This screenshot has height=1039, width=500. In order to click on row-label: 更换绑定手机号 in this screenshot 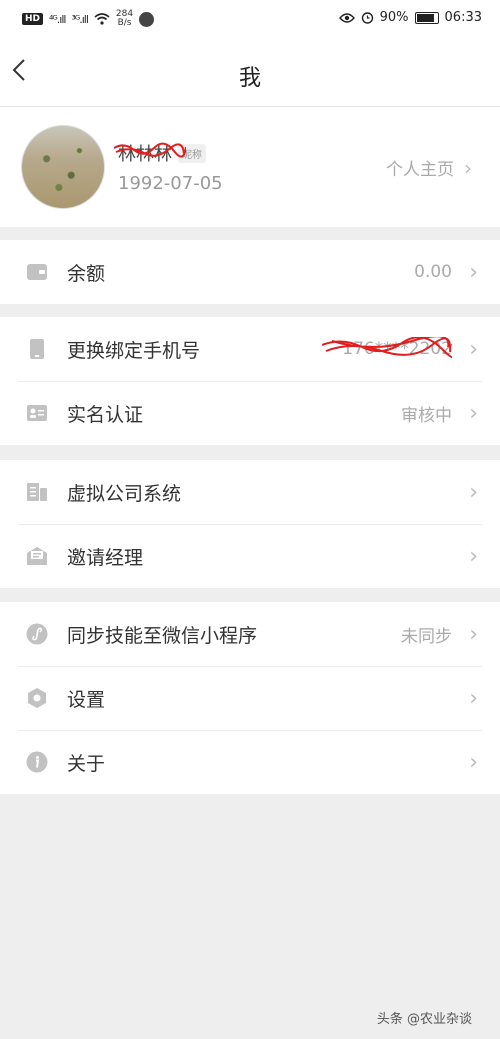, I will do `click(134, 350)`.